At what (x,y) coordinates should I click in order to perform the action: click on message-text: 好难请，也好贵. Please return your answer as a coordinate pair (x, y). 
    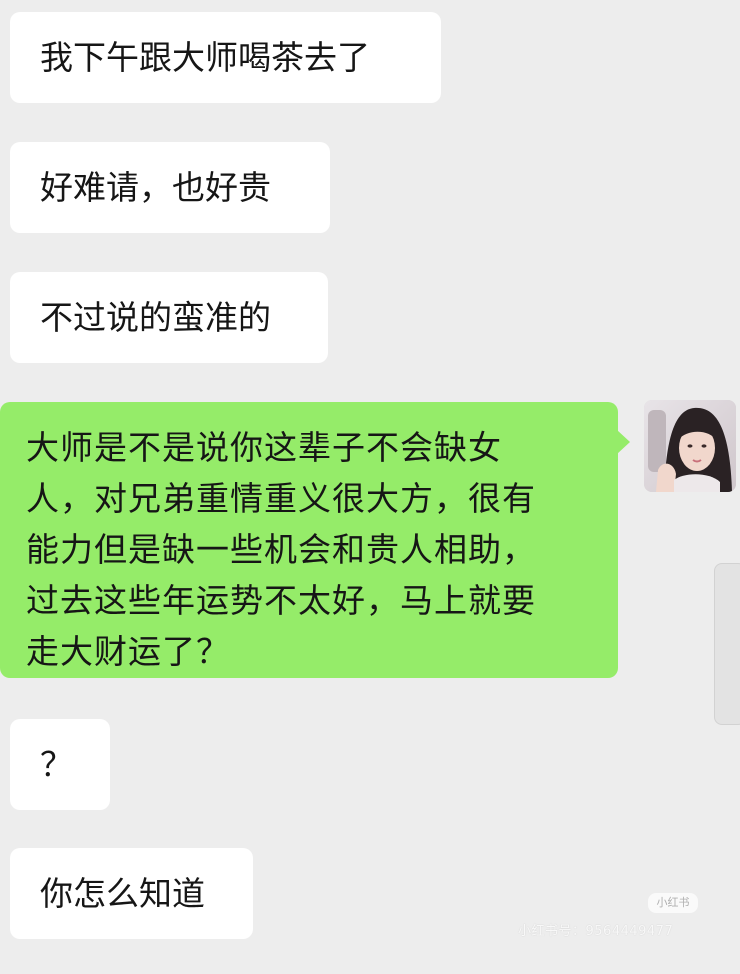
    Looking at the image, I should click on (155, 187).